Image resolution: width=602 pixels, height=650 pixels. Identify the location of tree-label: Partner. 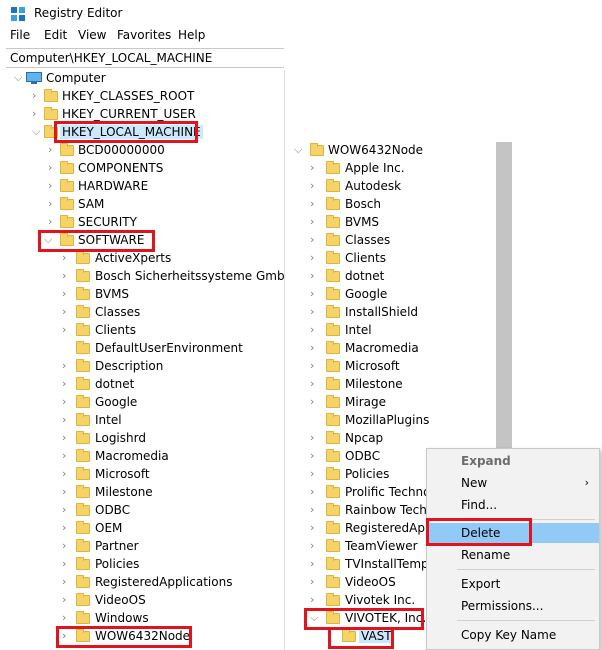
(117, 546).